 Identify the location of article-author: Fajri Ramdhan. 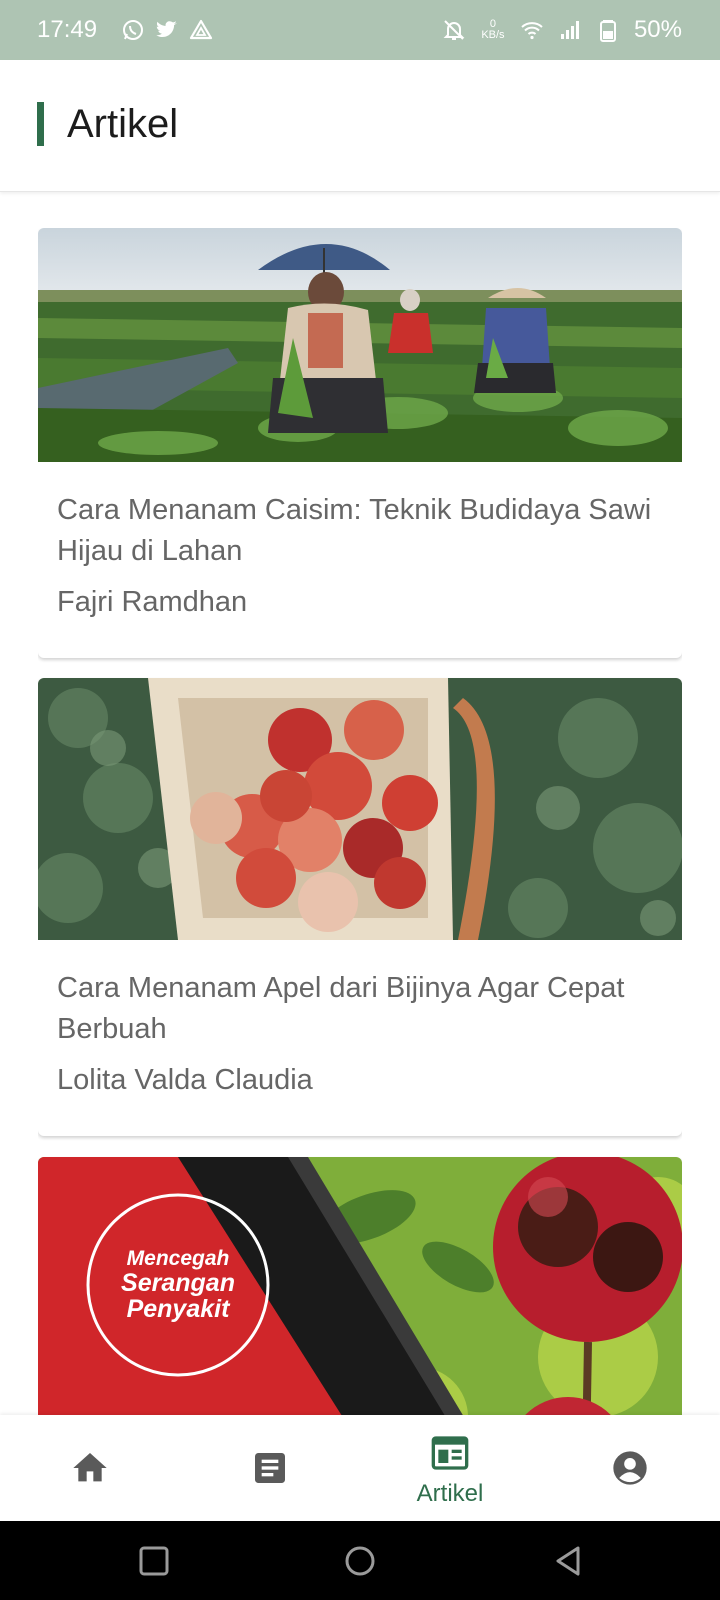
(152, 602).